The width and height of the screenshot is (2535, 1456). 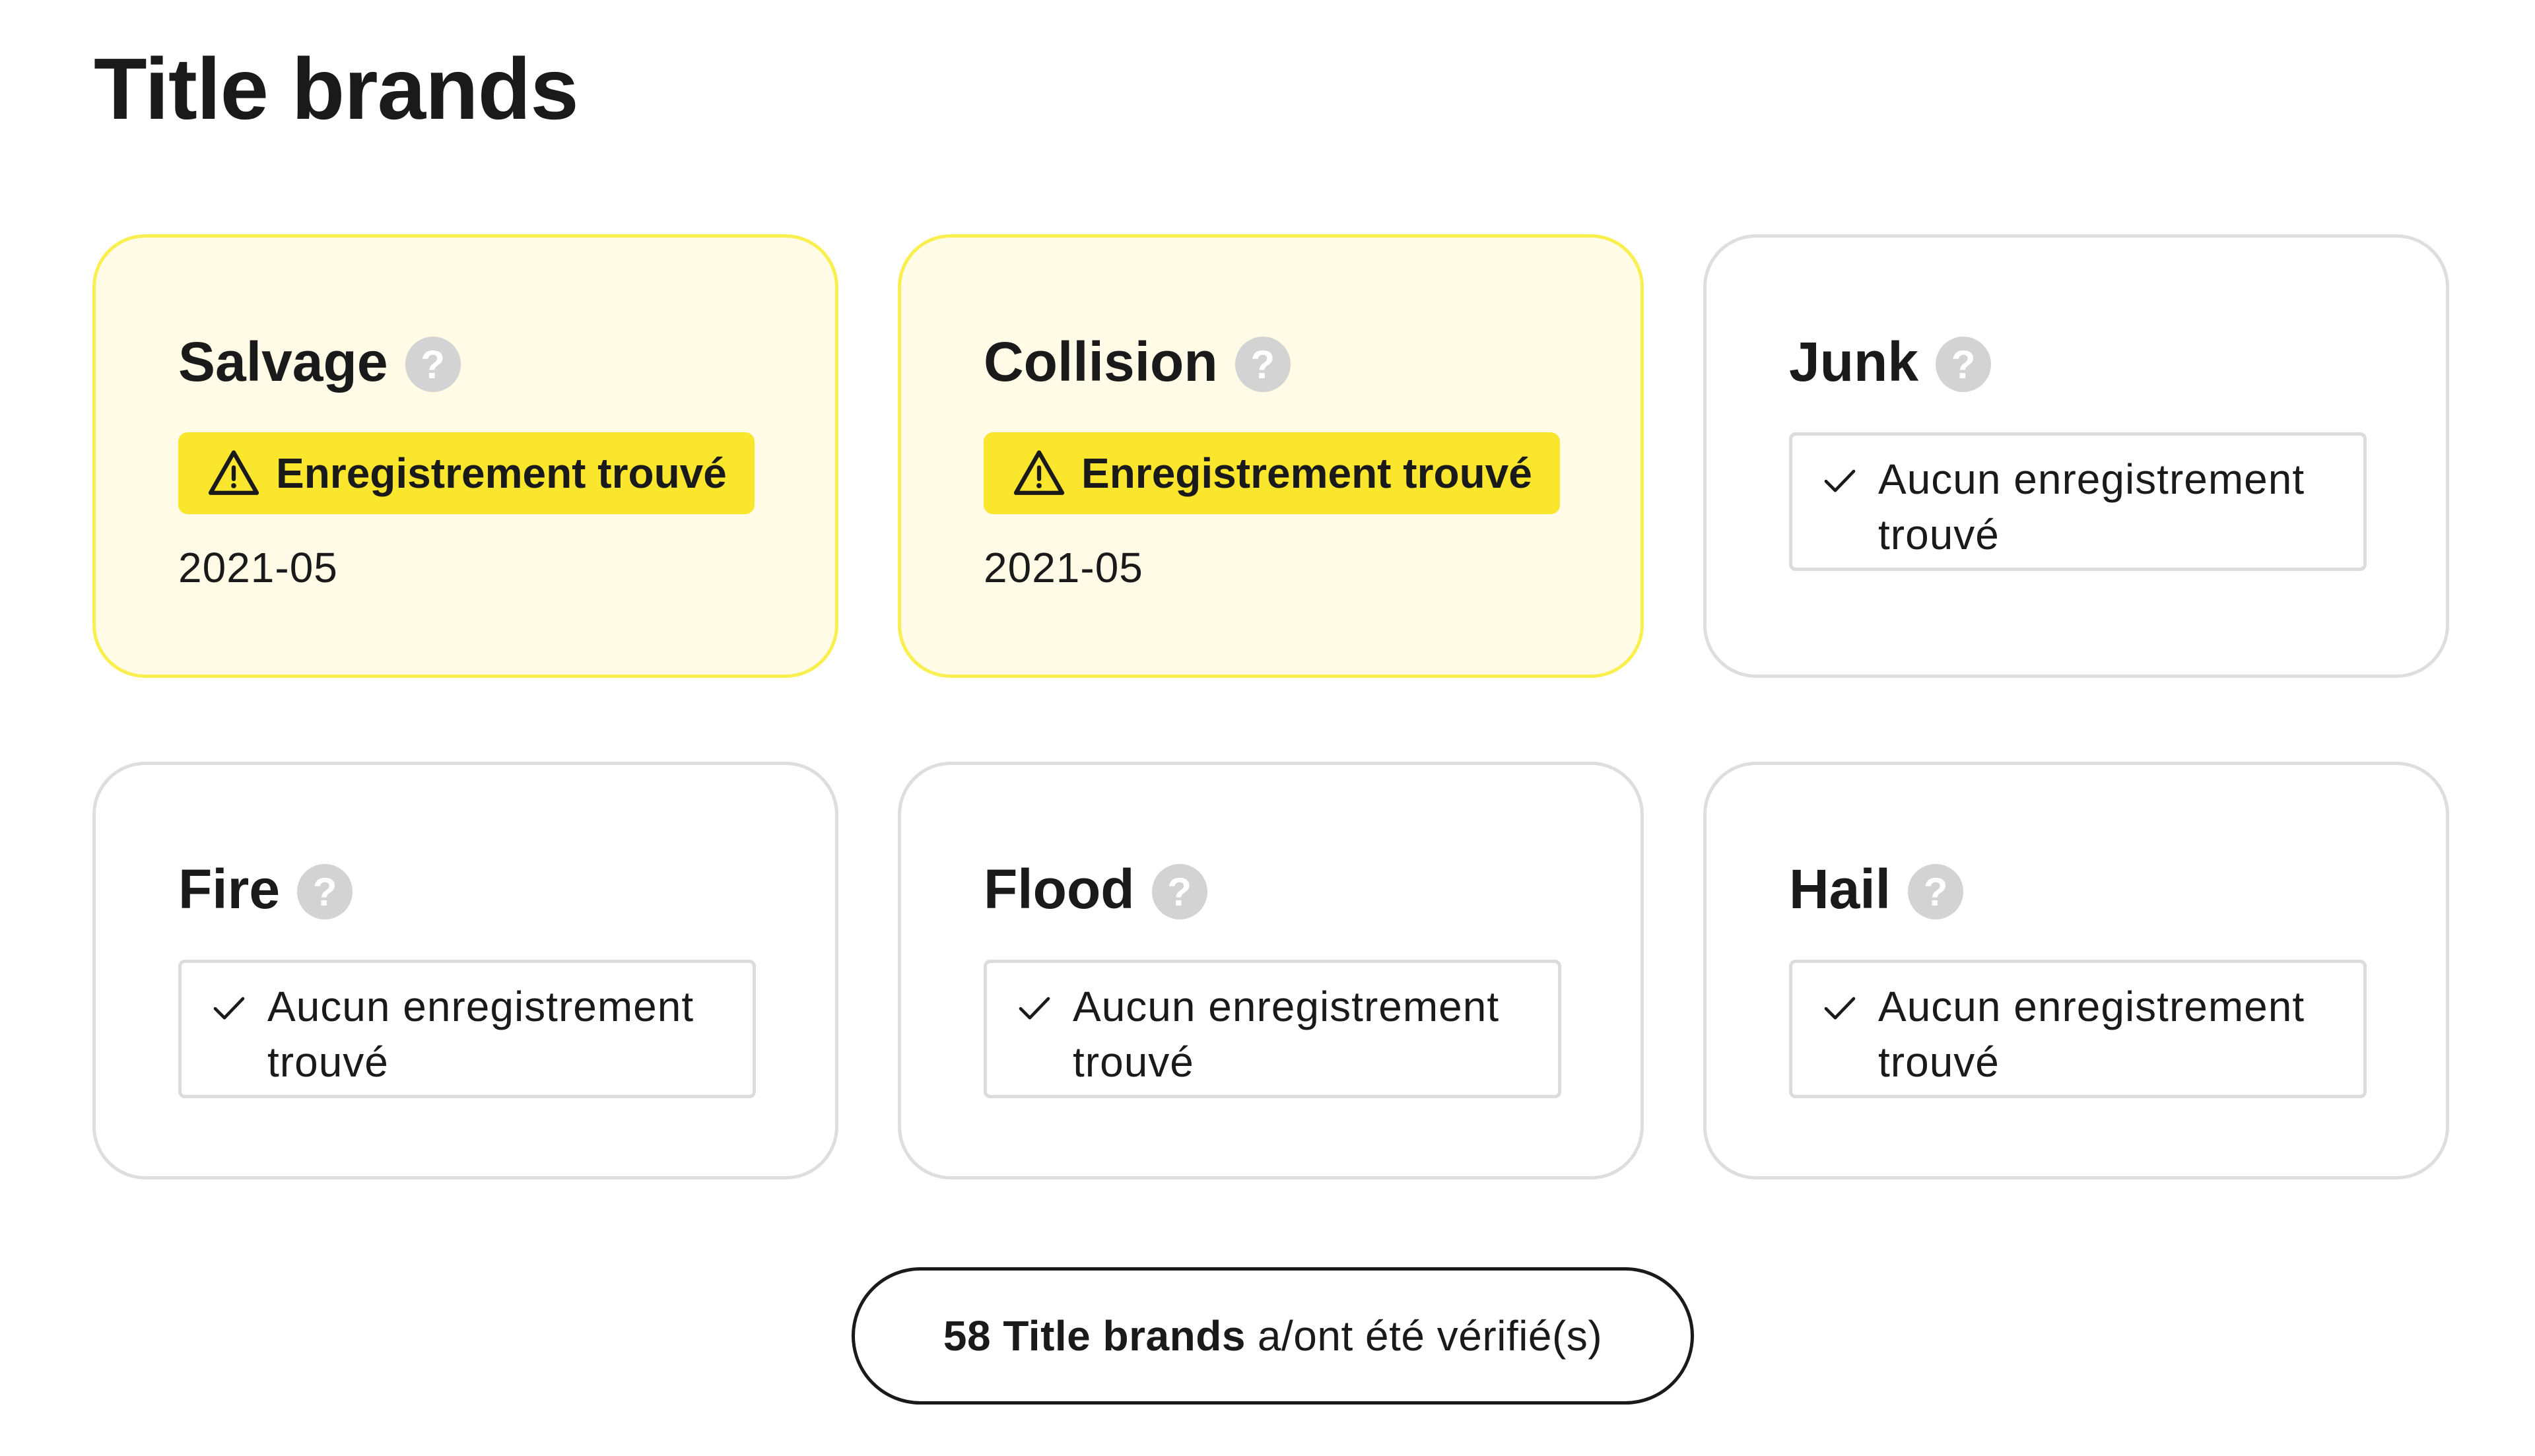 I want to click on brand-card-fire: Fire ? Aucun enregistrement trouvé, so click(x=465, y=970).